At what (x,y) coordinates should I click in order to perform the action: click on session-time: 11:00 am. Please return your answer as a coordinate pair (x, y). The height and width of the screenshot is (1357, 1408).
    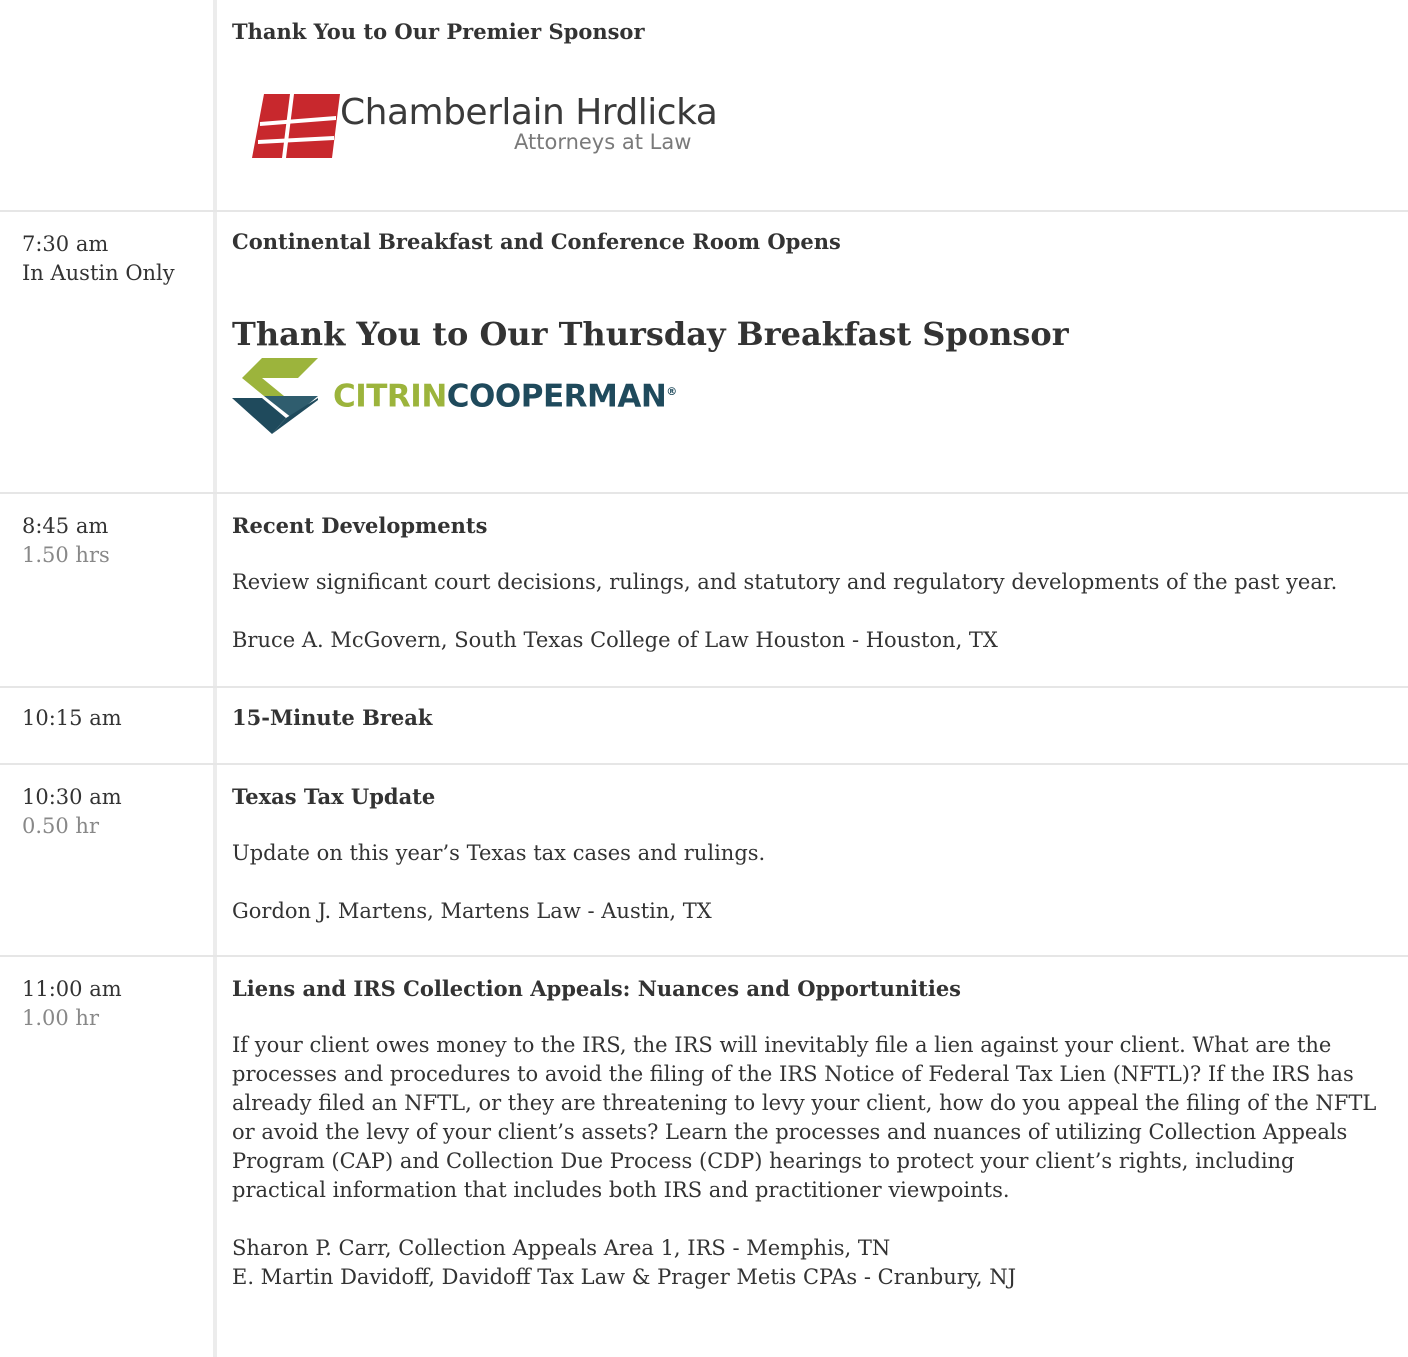
    Looking at the image, I should click on (72, 989).